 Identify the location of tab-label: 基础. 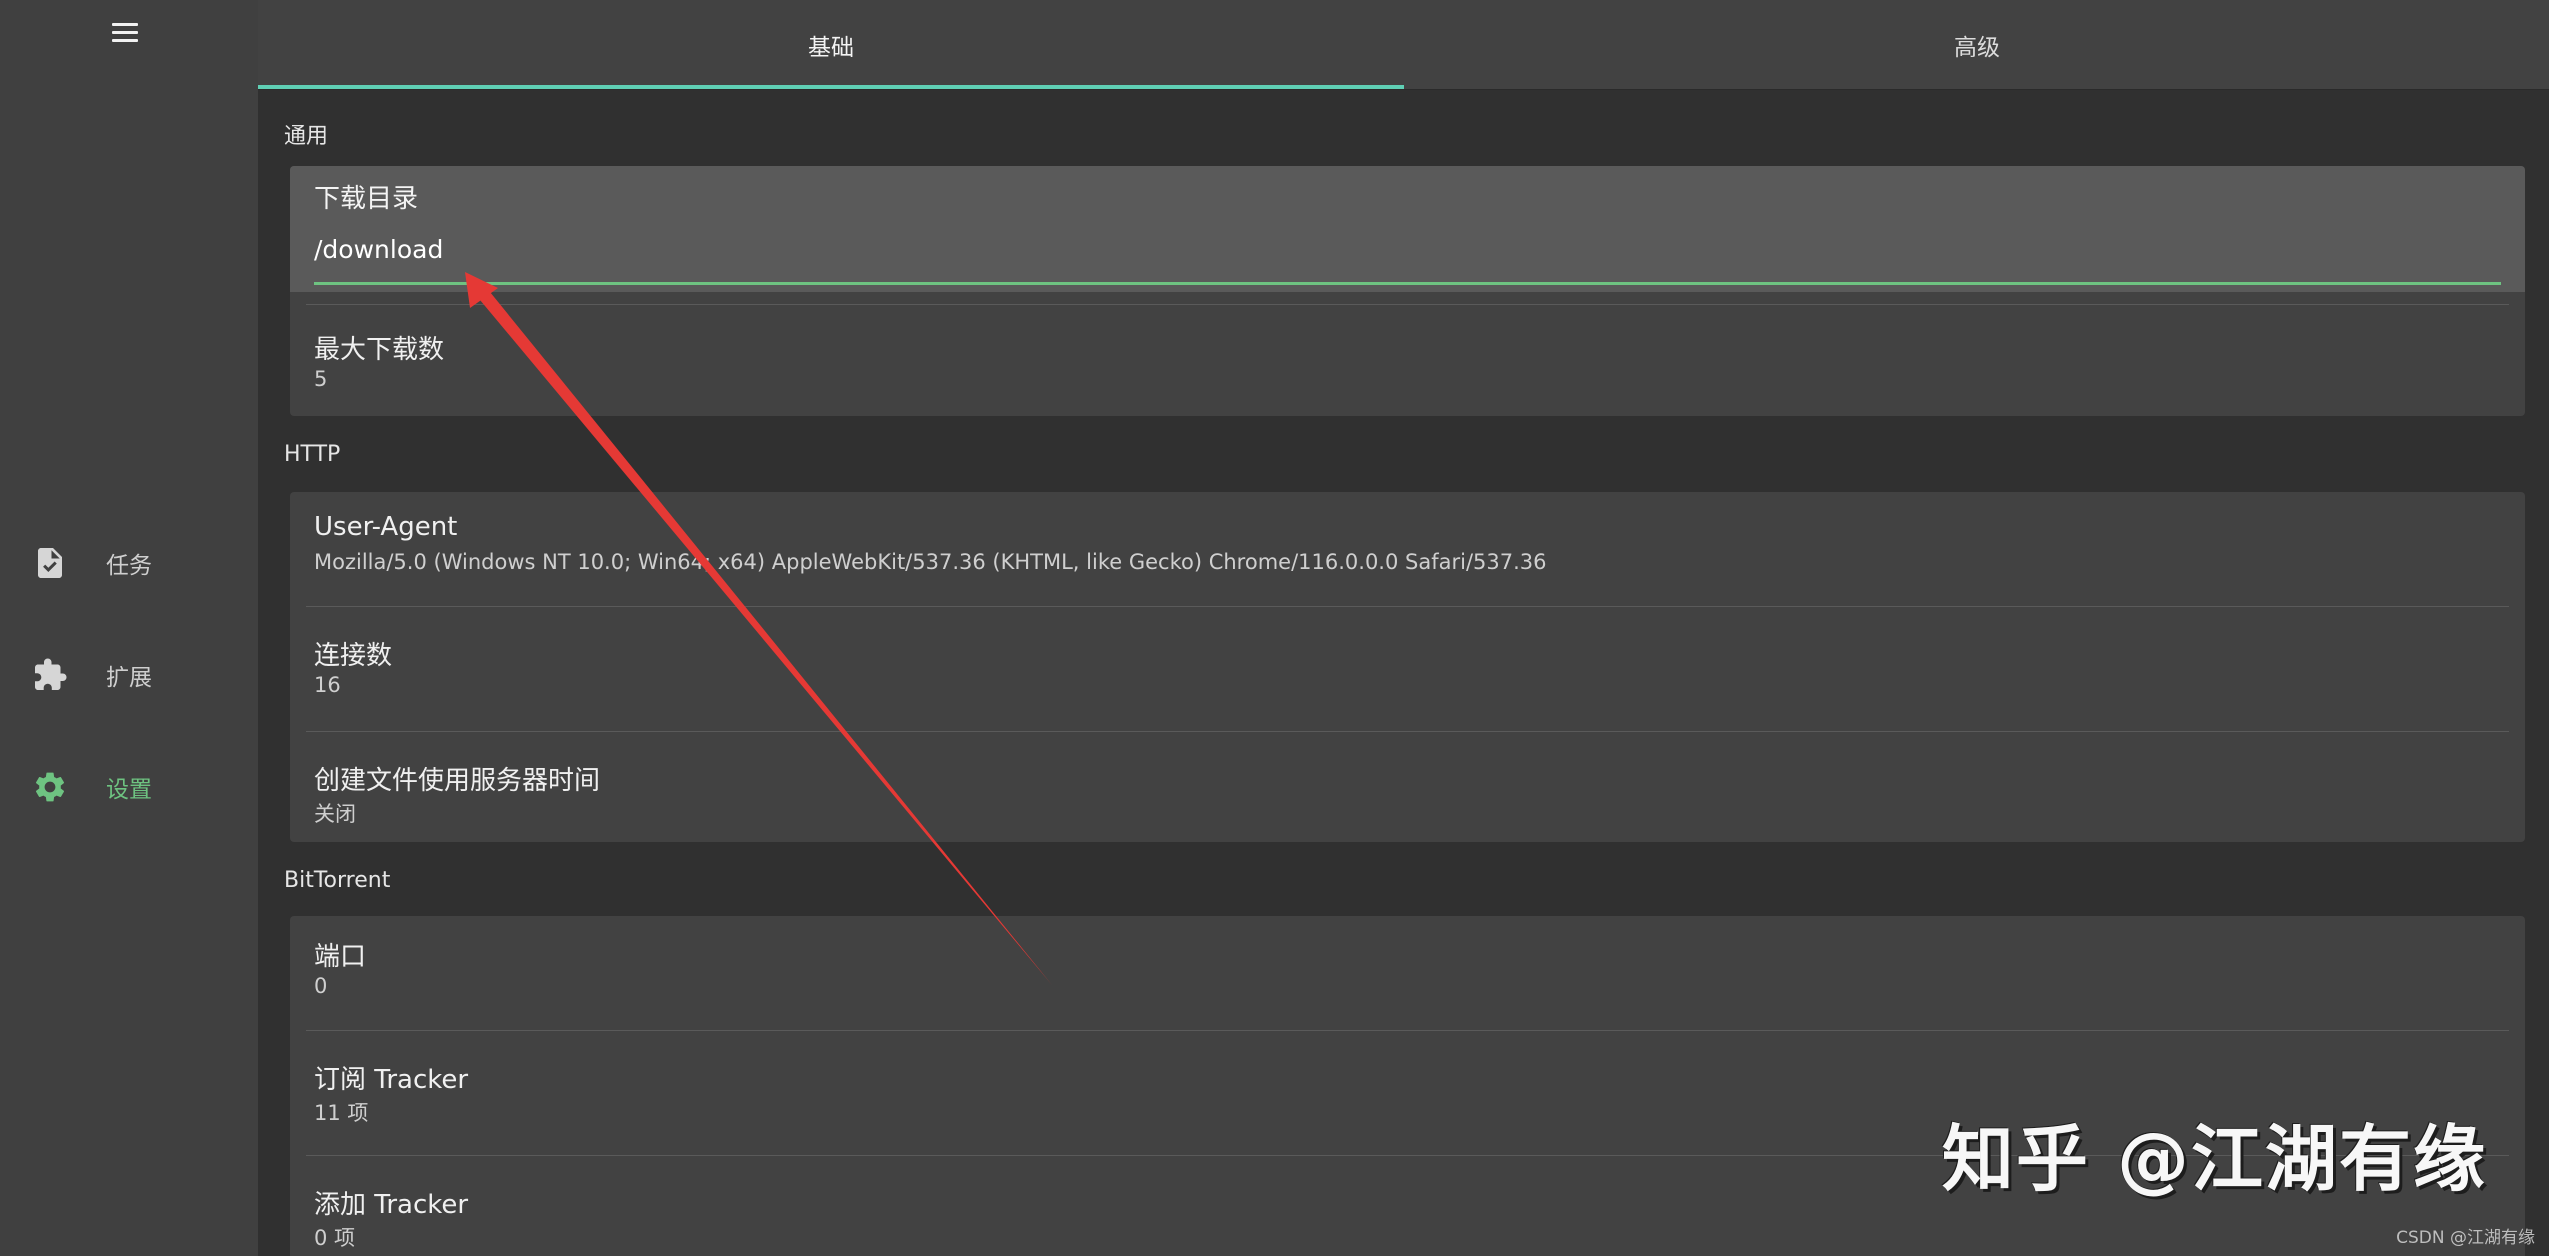
(831, 48).